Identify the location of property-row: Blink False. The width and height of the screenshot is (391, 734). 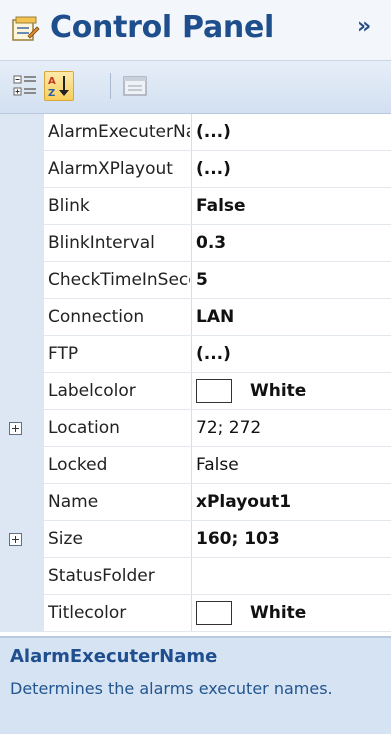
(195, 206).